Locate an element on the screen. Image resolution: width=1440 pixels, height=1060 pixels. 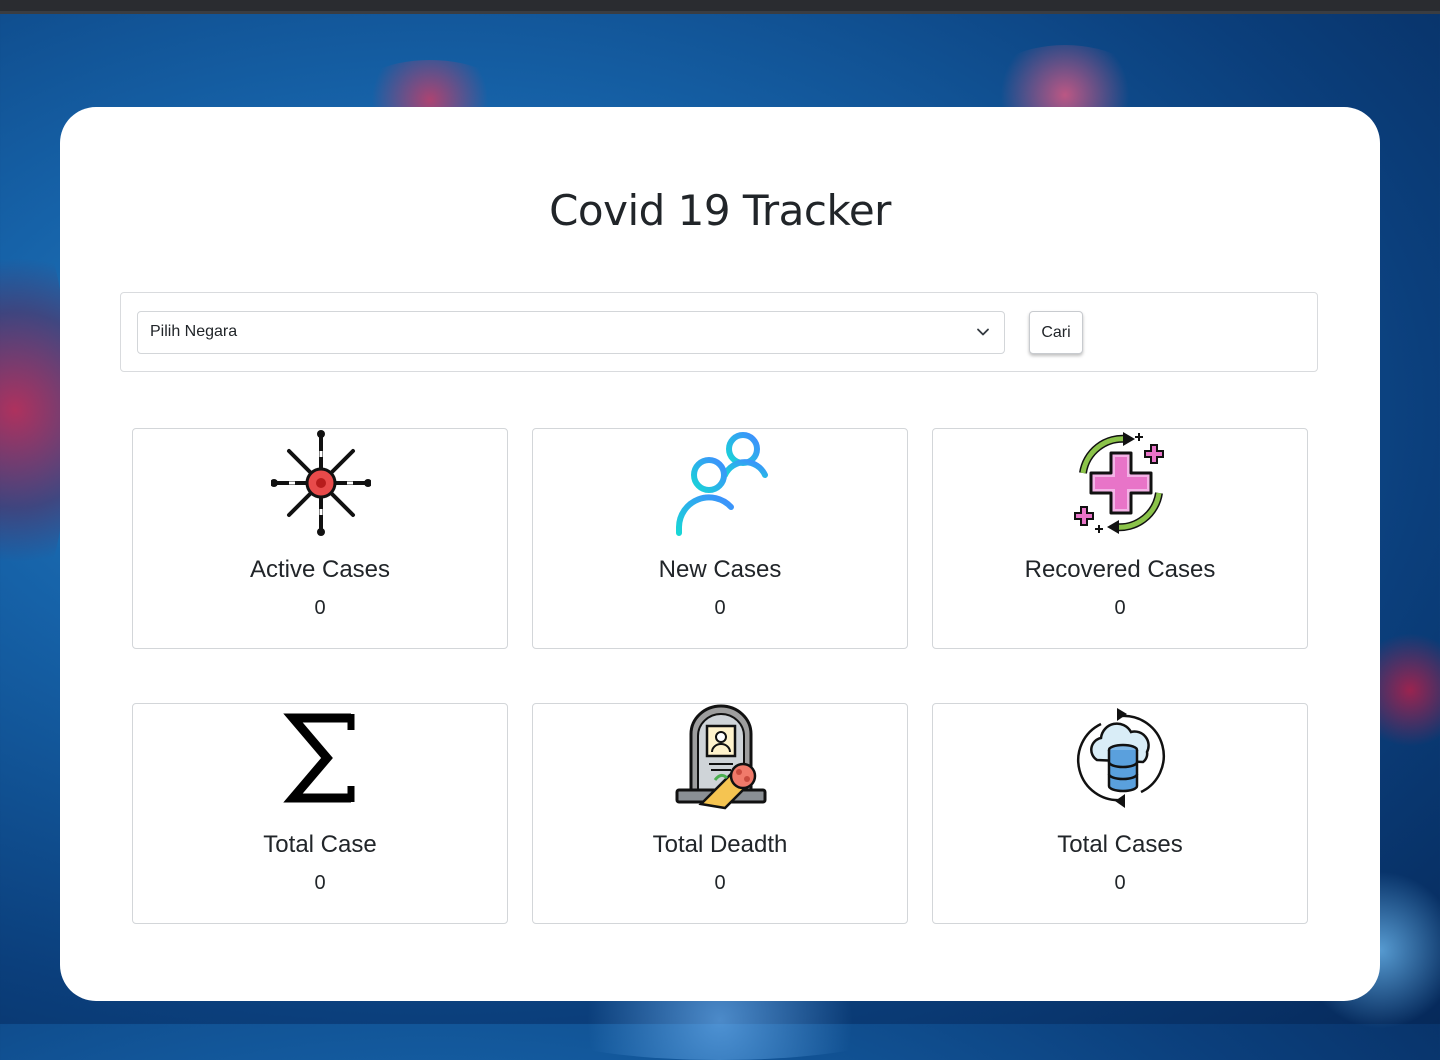
sigma-icon is located at coordinates (319, 758).